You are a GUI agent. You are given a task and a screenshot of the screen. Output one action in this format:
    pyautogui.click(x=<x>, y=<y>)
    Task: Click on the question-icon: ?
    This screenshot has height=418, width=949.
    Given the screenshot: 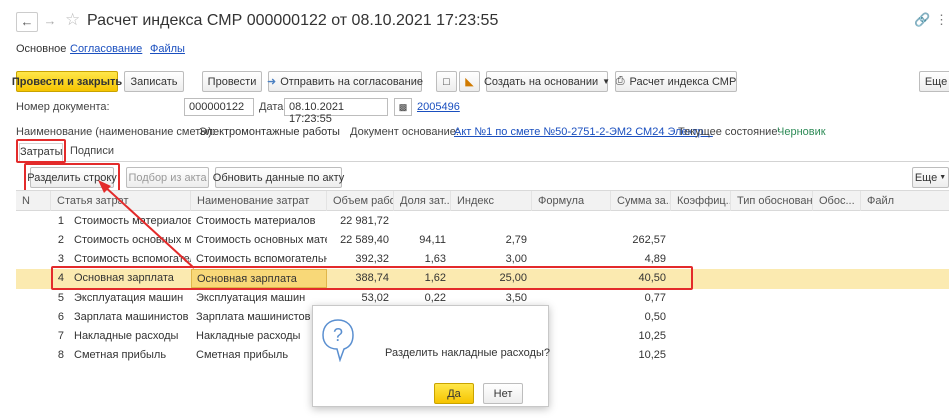 What is the action you would take?
    pyautogui.click(x=338, y=340)
    